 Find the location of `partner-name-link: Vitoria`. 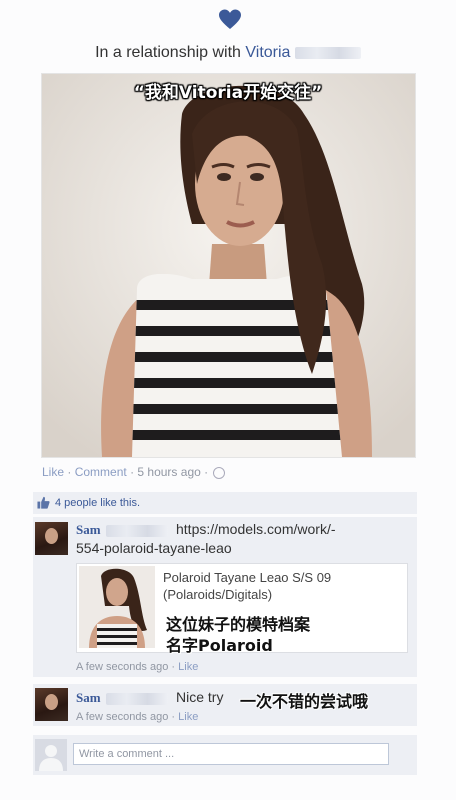

partner-name-link: Vitoria is located at coordinates (267, 52).